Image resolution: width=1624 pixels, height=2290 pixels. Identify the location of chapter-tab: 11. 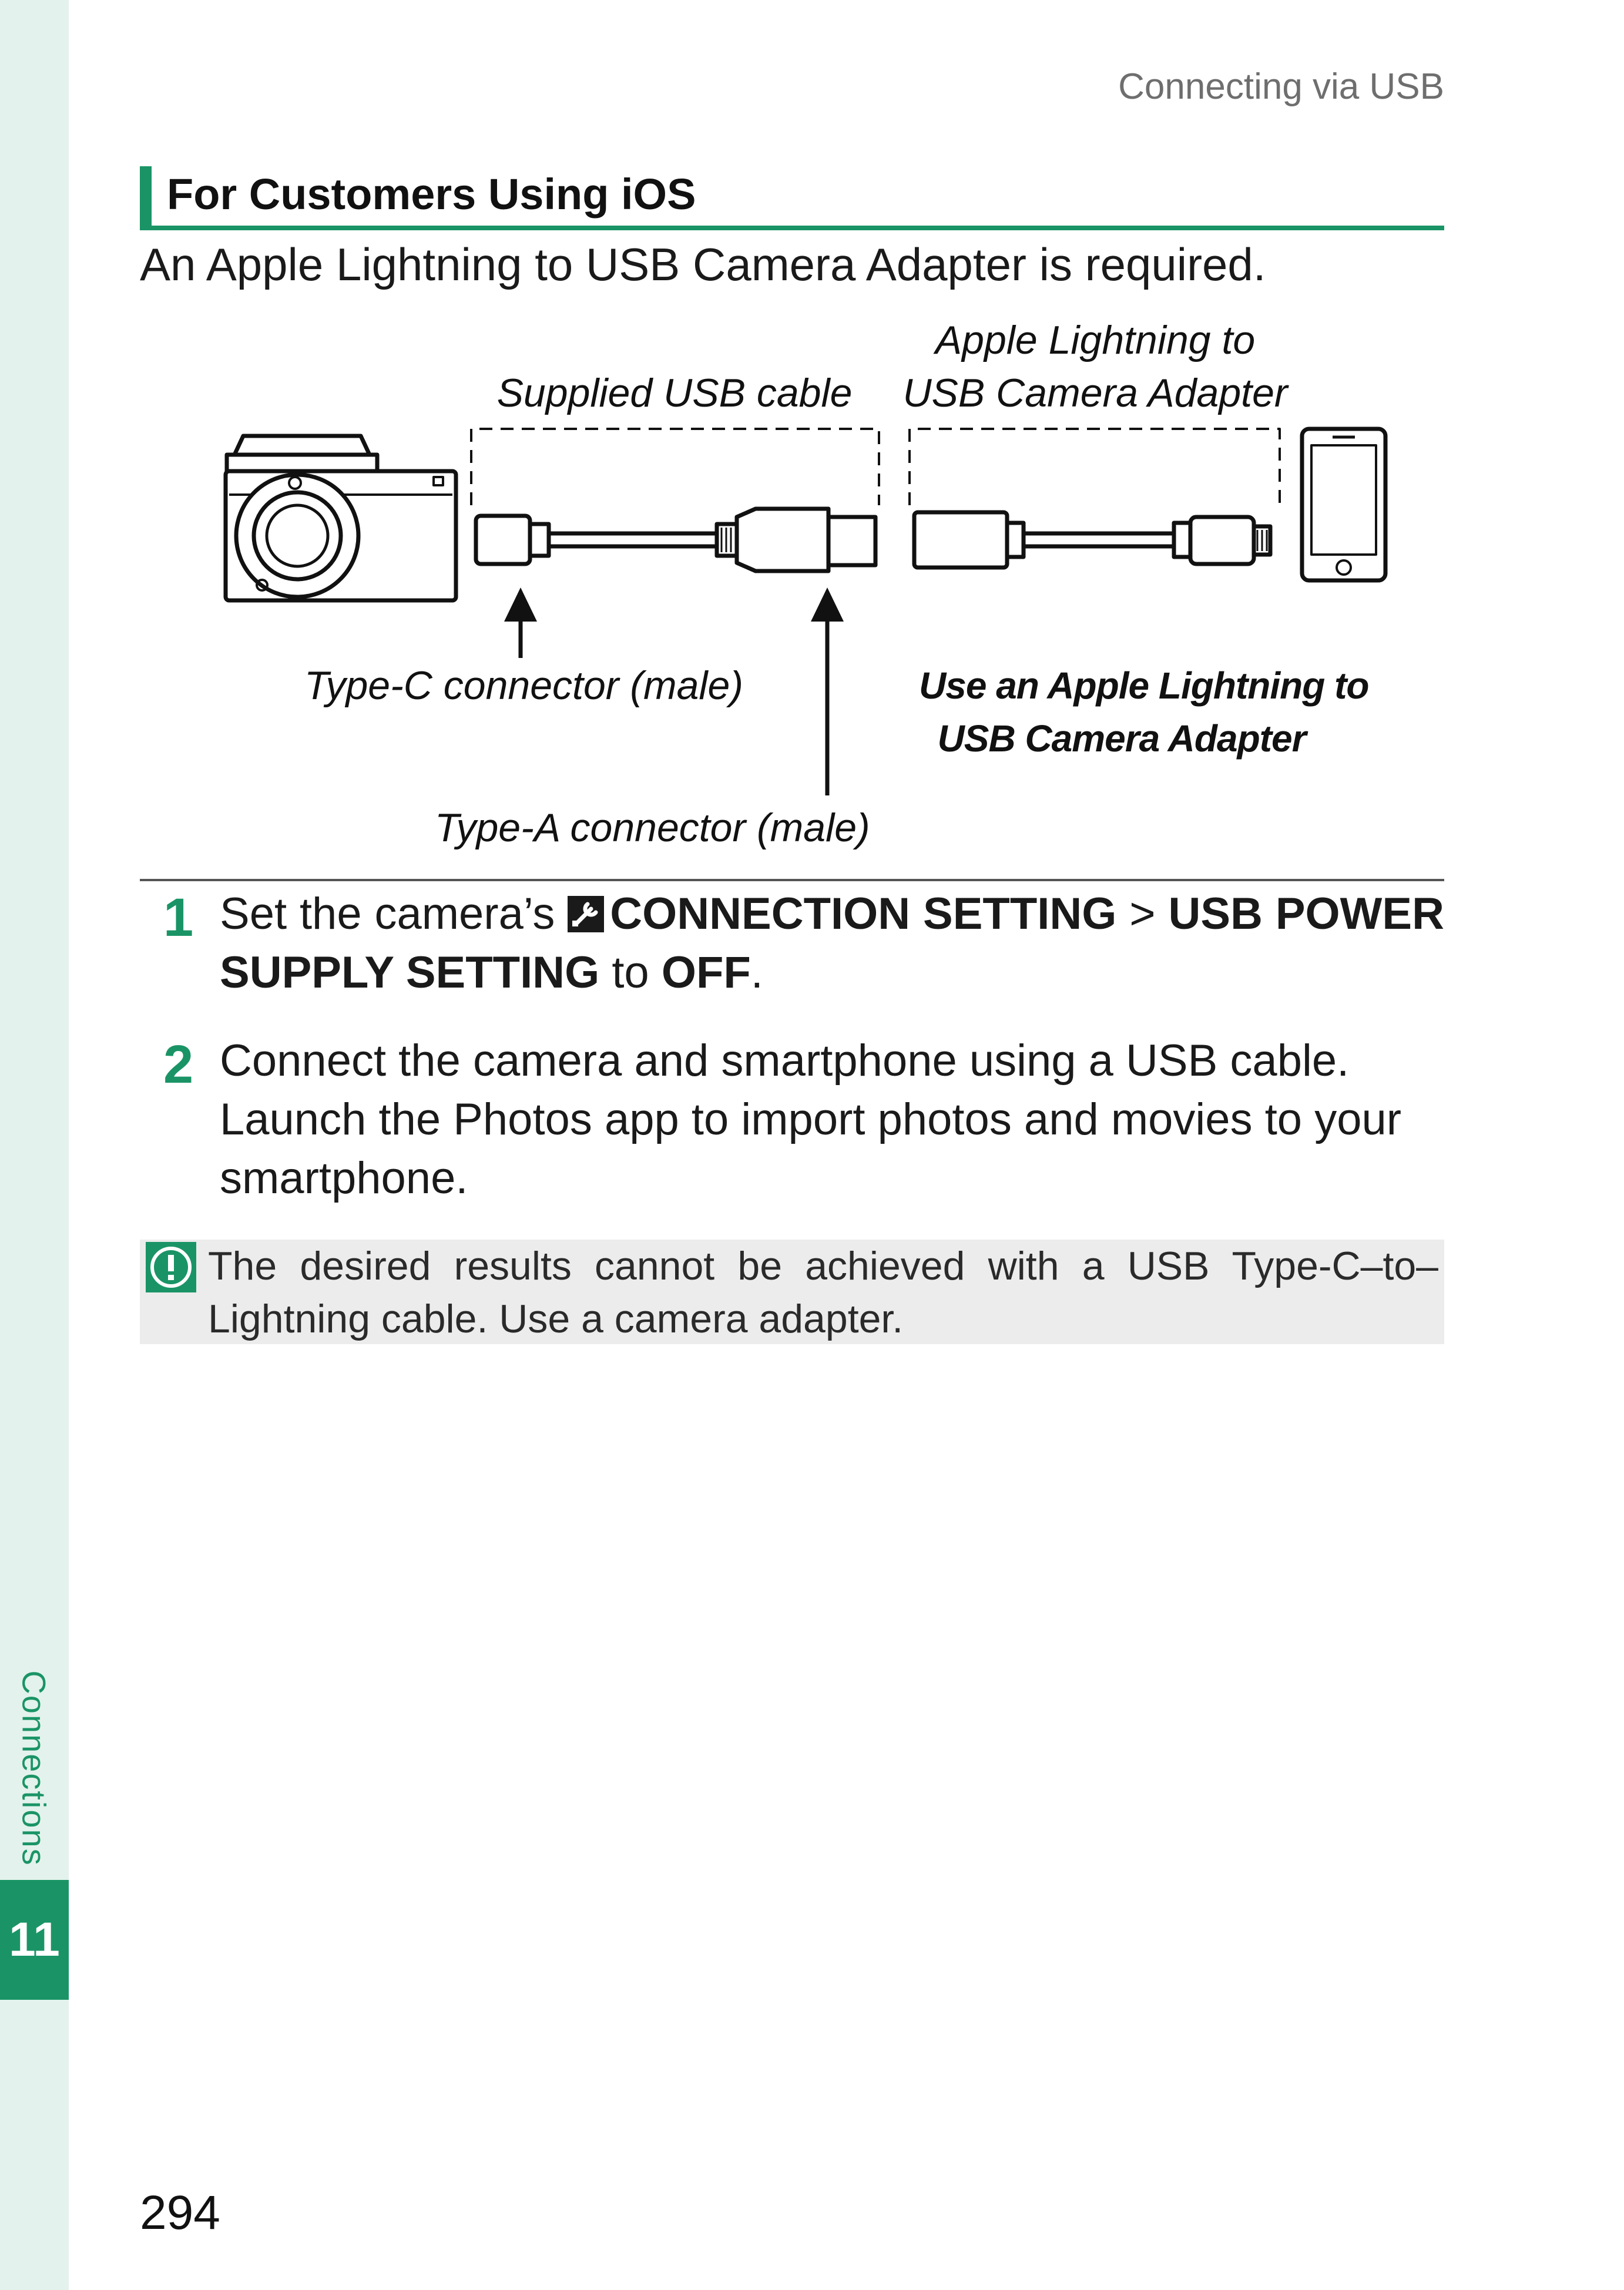
(34, 1940).